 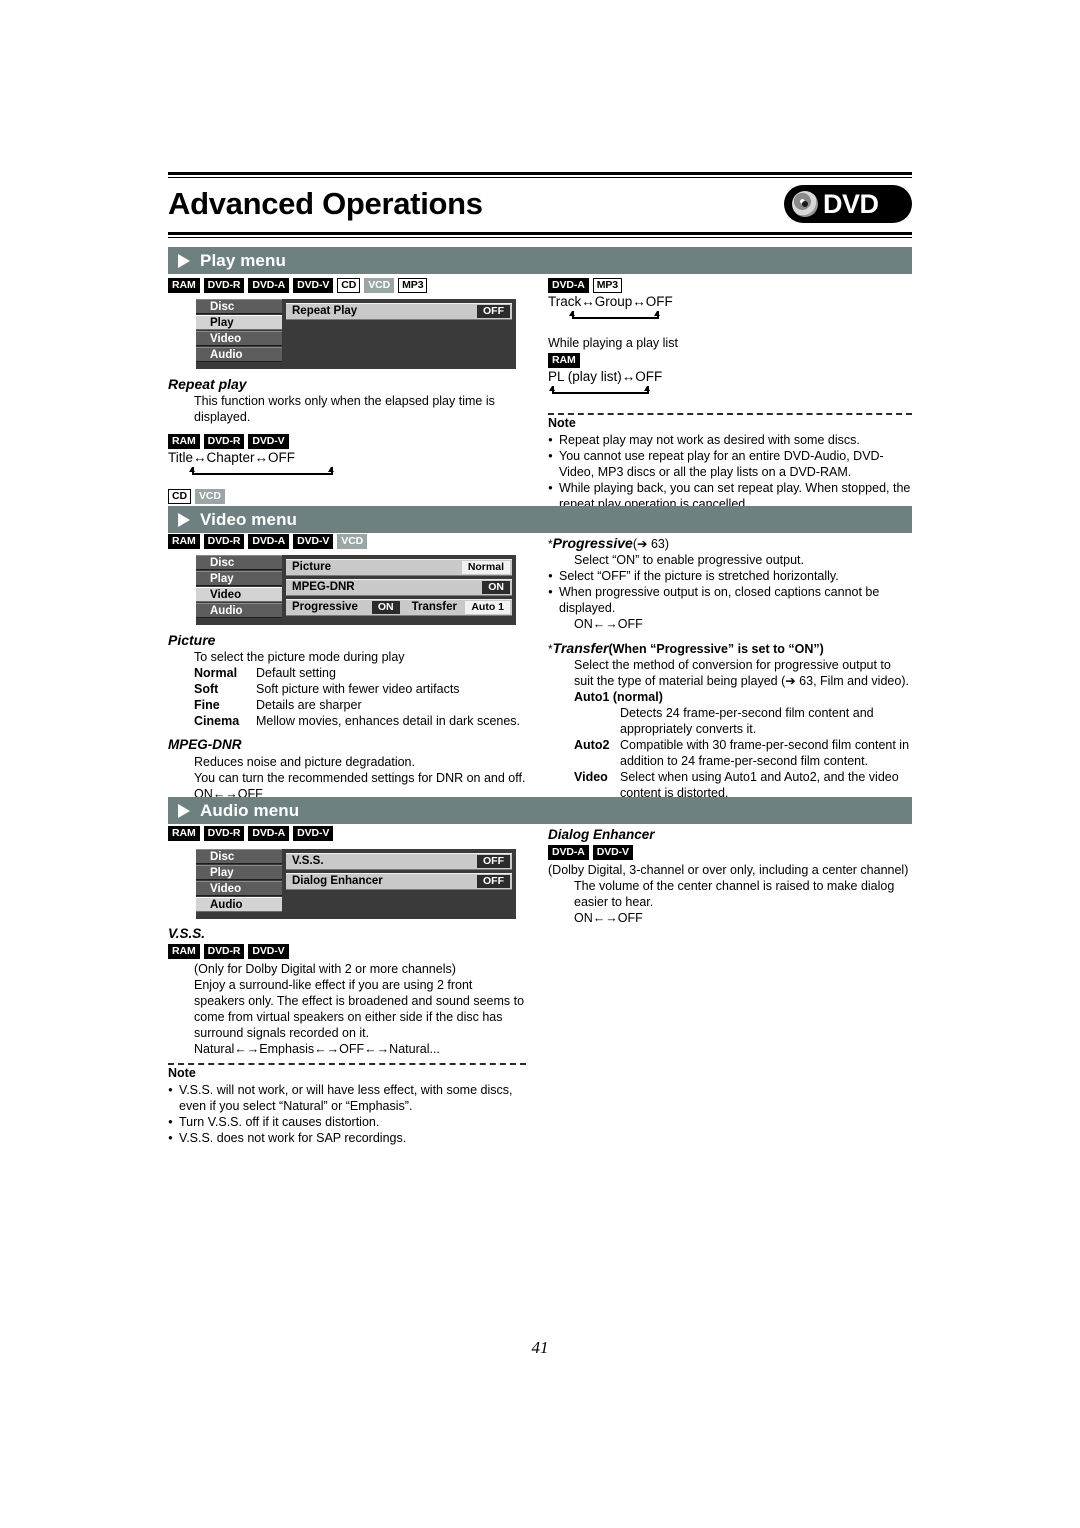 I want to click on osd-row-value-progressive: ON, so click(x=385, y=607).